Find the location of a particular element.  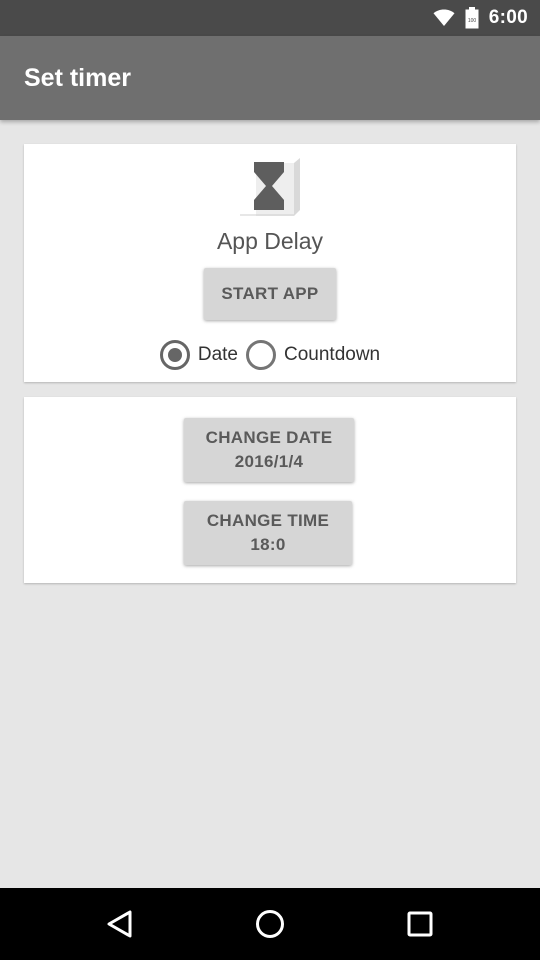

battery-icon: 100 is located at coordinates (472, 18).